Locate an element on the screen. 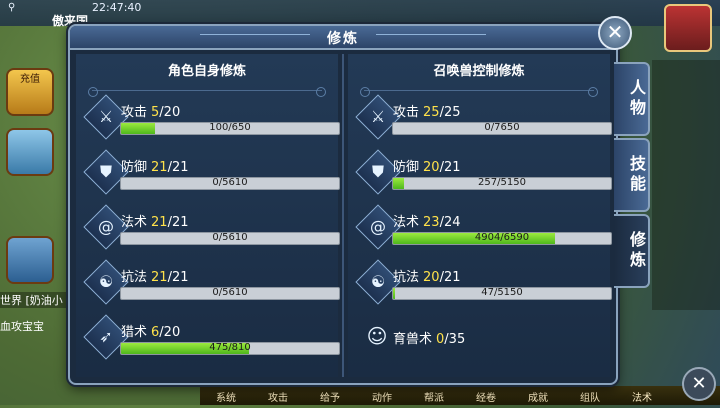 Image resolution: width=720 pixels, height=408 pixels. progress-bar: 47/5150 is located at coordinates (502, 293).